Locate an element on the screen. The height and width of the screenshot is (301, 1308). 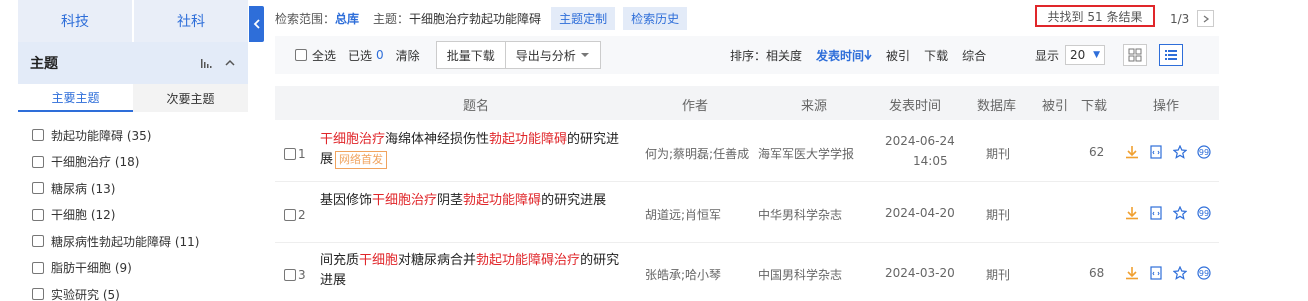
topic-filter-item: 糖尿病性勃起功能障碍 (11) is located at coordinates (133, 241).